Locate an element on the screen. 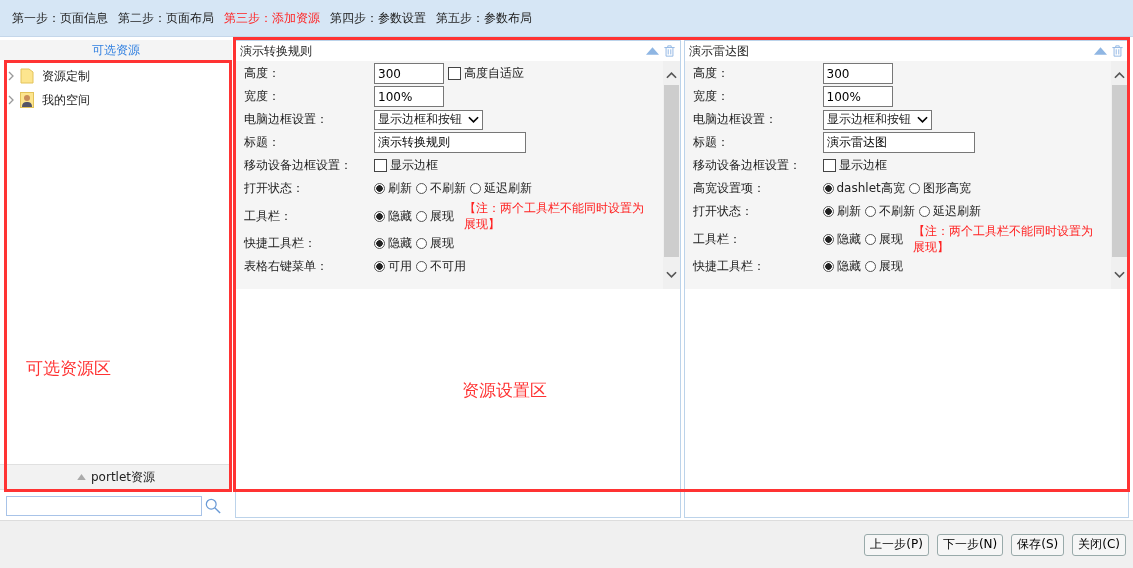 This screenshot has width=1133, height=568. tree-item: 资源定制 is located at coordinates (49, 76).